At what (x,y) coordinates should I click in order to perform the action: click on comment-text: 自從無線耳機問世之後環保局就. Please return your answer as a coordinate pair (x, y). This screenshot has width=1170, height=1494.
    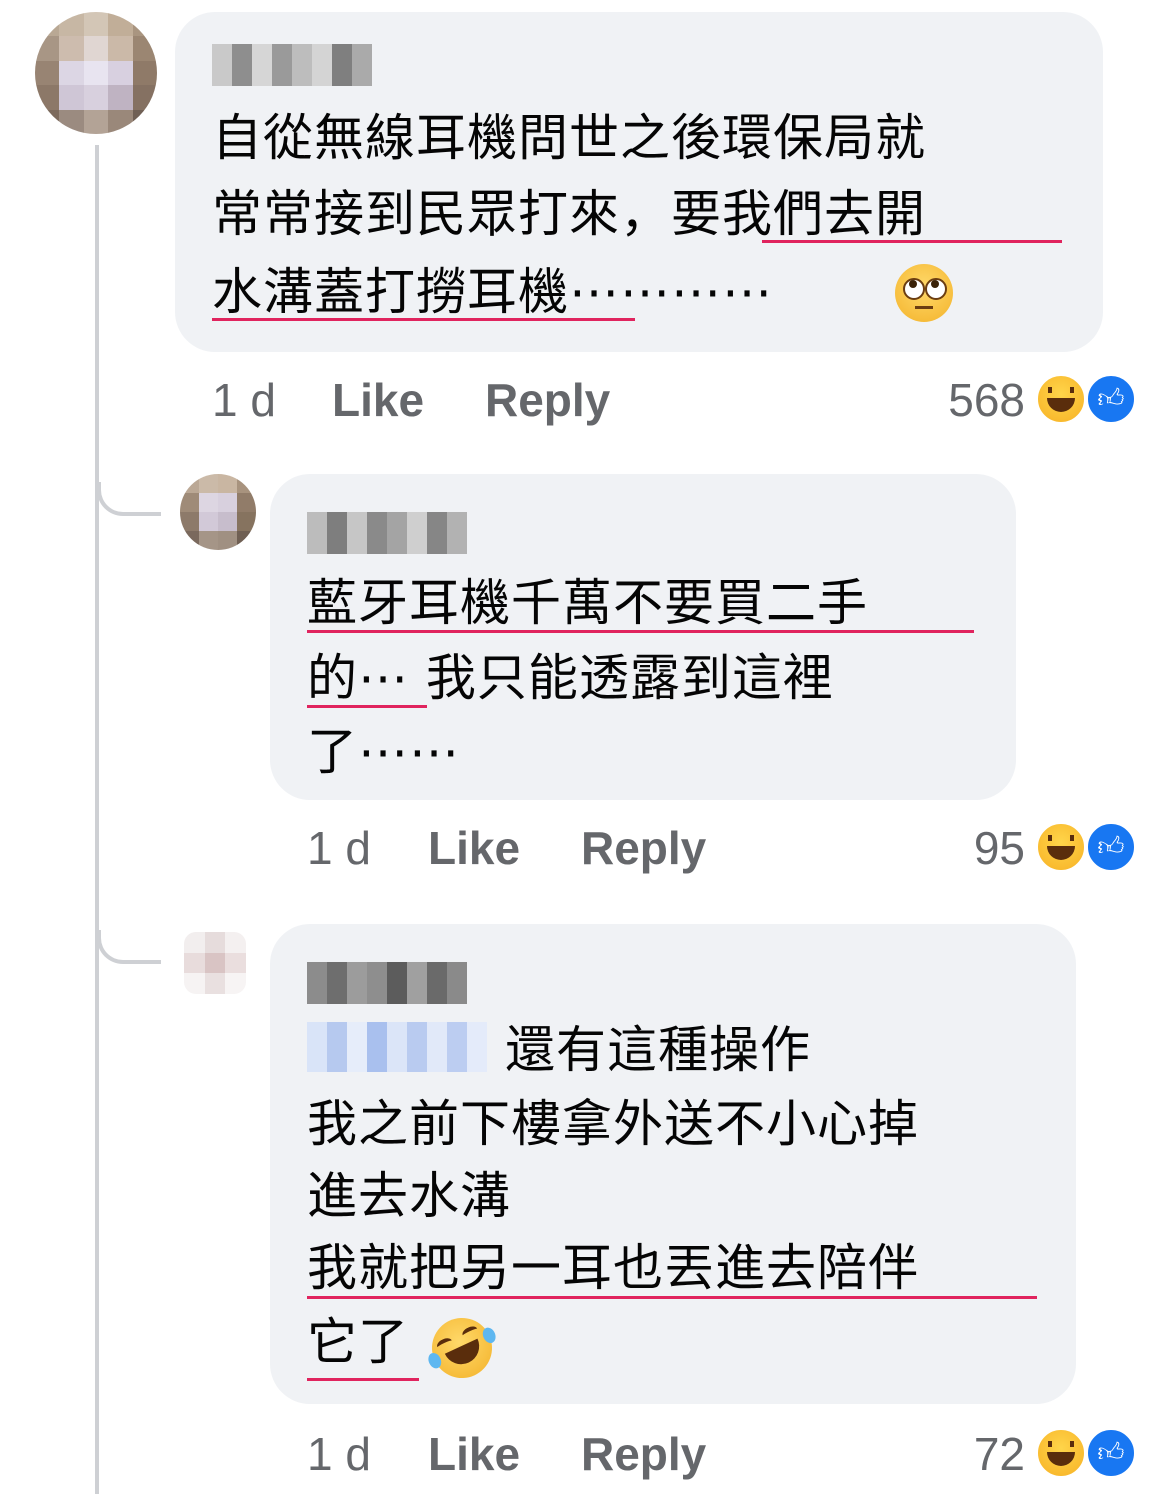
    Looking at the image, I should click on (569, 138).